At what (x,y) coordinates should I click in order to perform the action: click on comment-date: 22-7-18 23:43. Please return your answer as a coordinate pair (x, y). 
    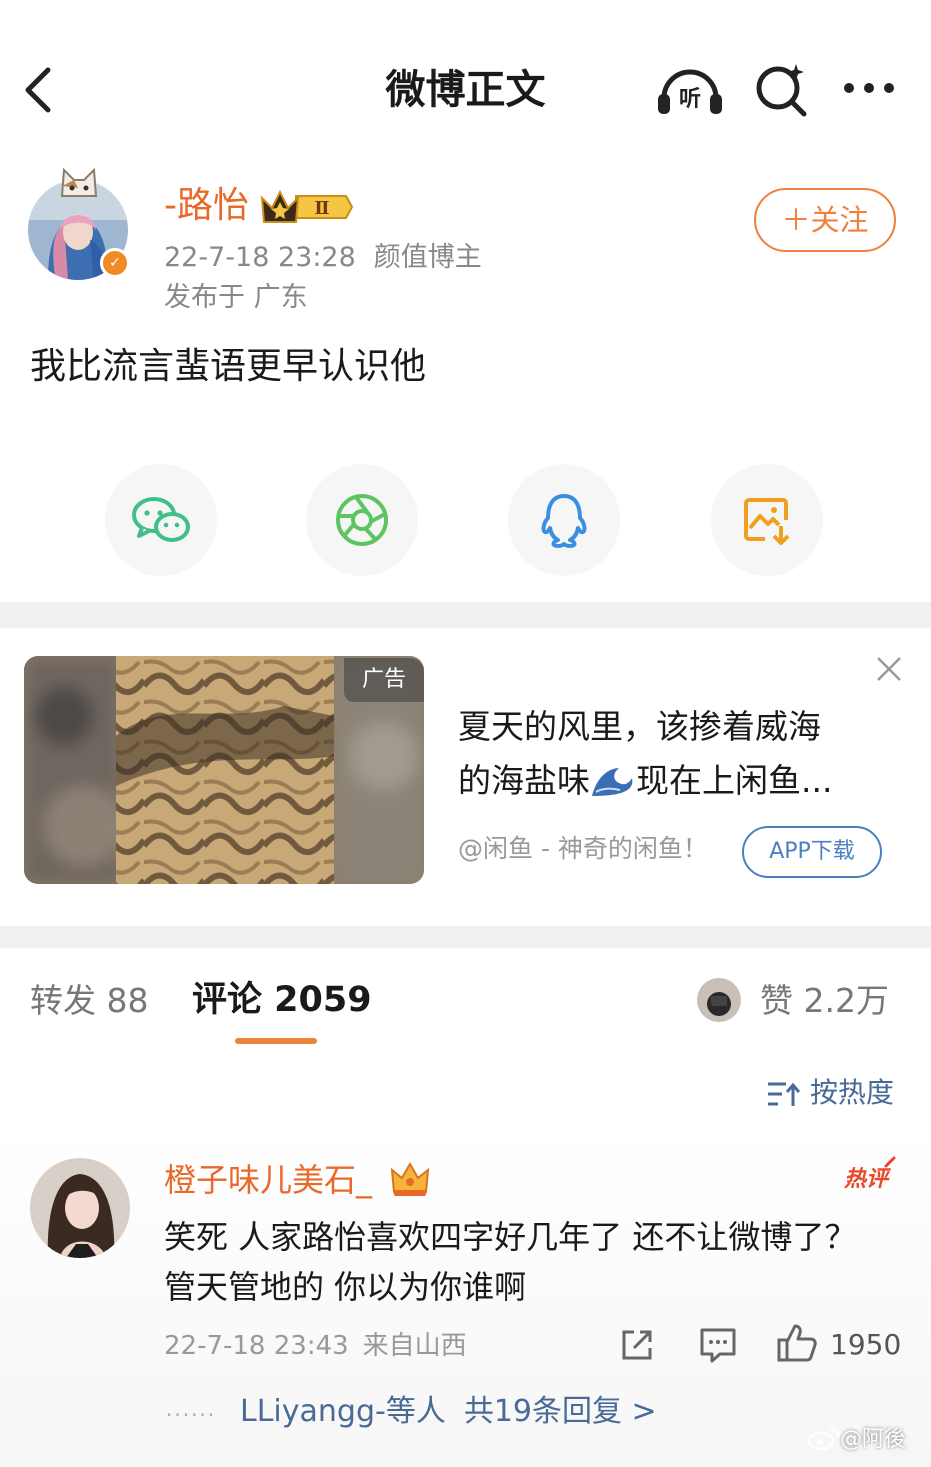
    Looking at the image, I should click on (256, 1346).